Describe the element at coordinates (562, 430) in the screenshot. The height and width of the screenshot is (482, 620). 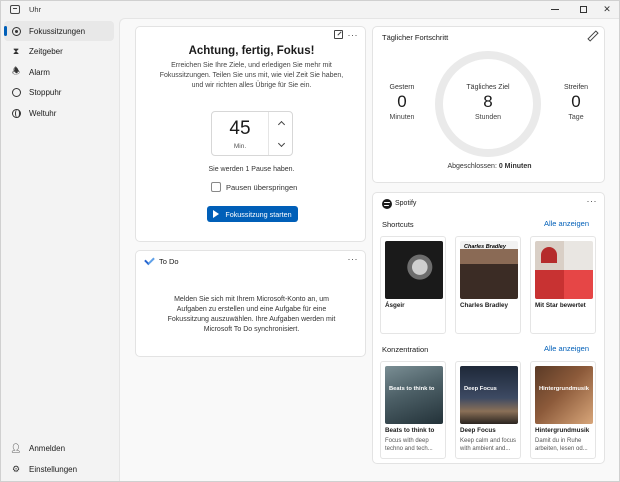
I see `tile-title: Hintergrundmusik` at that location.